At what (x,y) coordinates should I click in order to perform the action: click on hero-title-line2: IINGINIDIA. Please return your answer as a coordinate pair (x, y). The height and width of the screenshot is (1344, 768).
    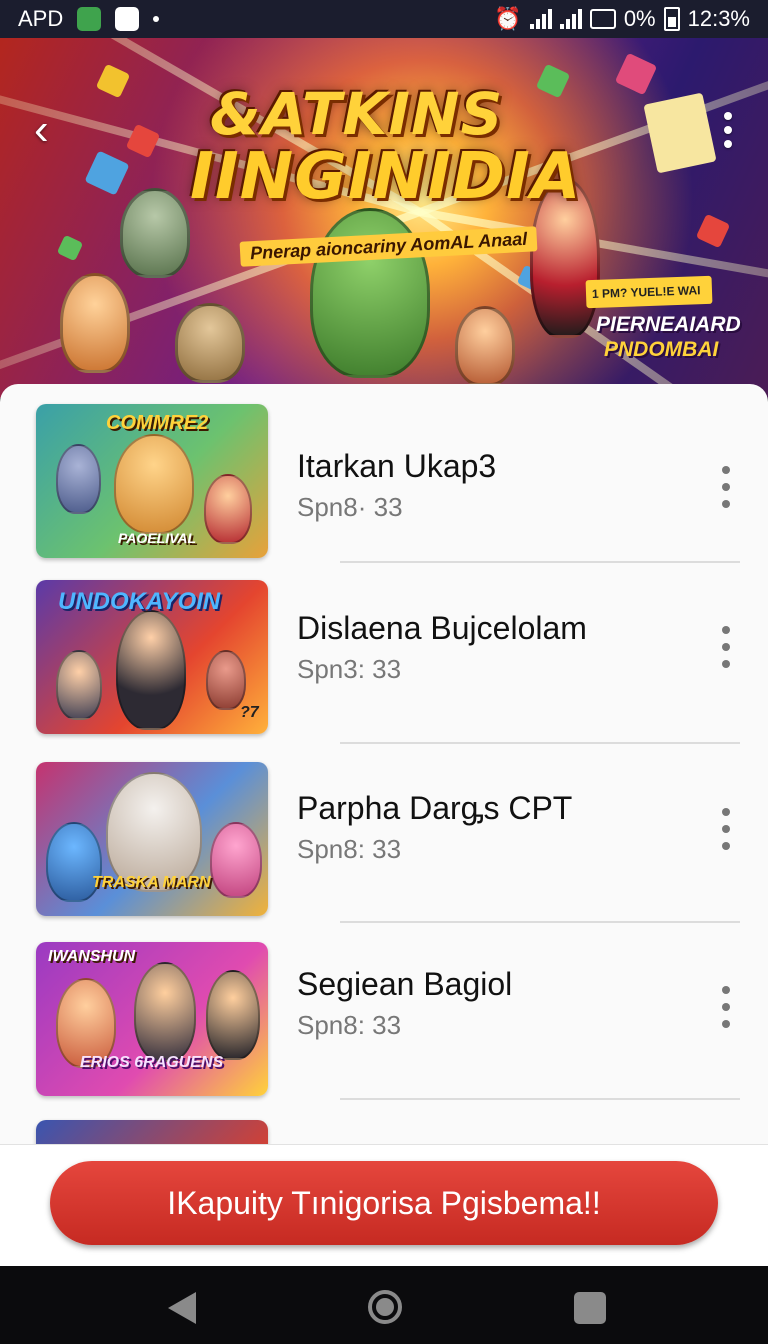
    Looking at the image, I should click on (386, 177).